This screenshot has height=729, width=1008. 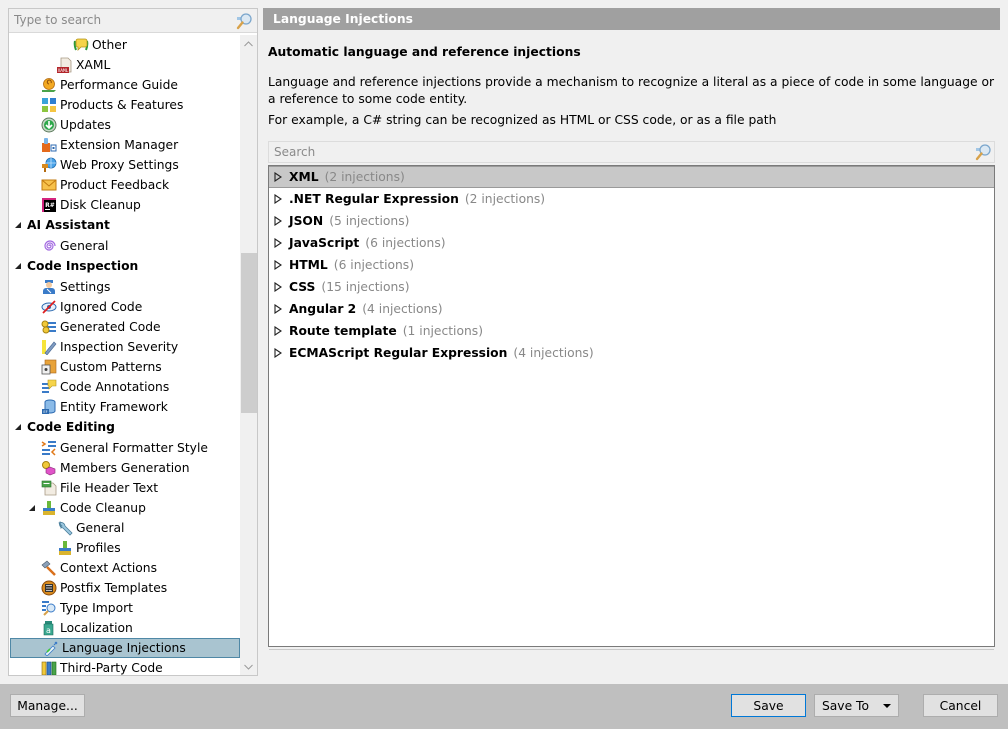 I want to click on injection-count: (2 injections), so click(x=364, y=177).